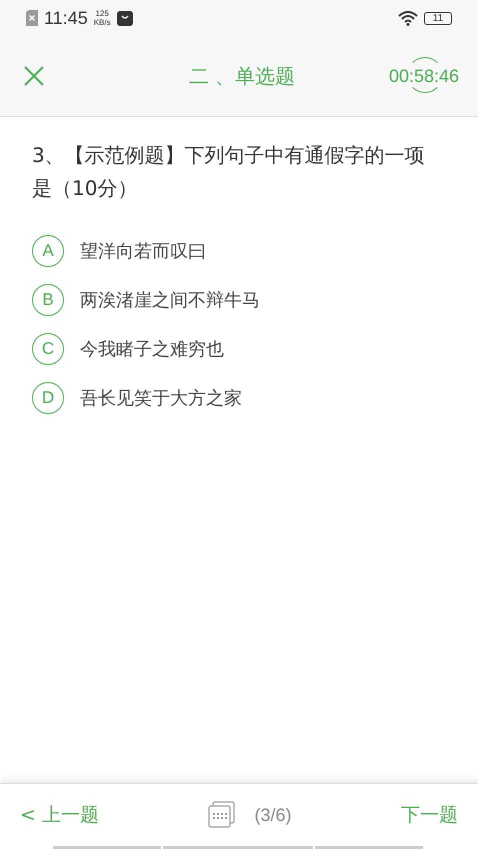  I want to click on close-icon, so click(34, 76).